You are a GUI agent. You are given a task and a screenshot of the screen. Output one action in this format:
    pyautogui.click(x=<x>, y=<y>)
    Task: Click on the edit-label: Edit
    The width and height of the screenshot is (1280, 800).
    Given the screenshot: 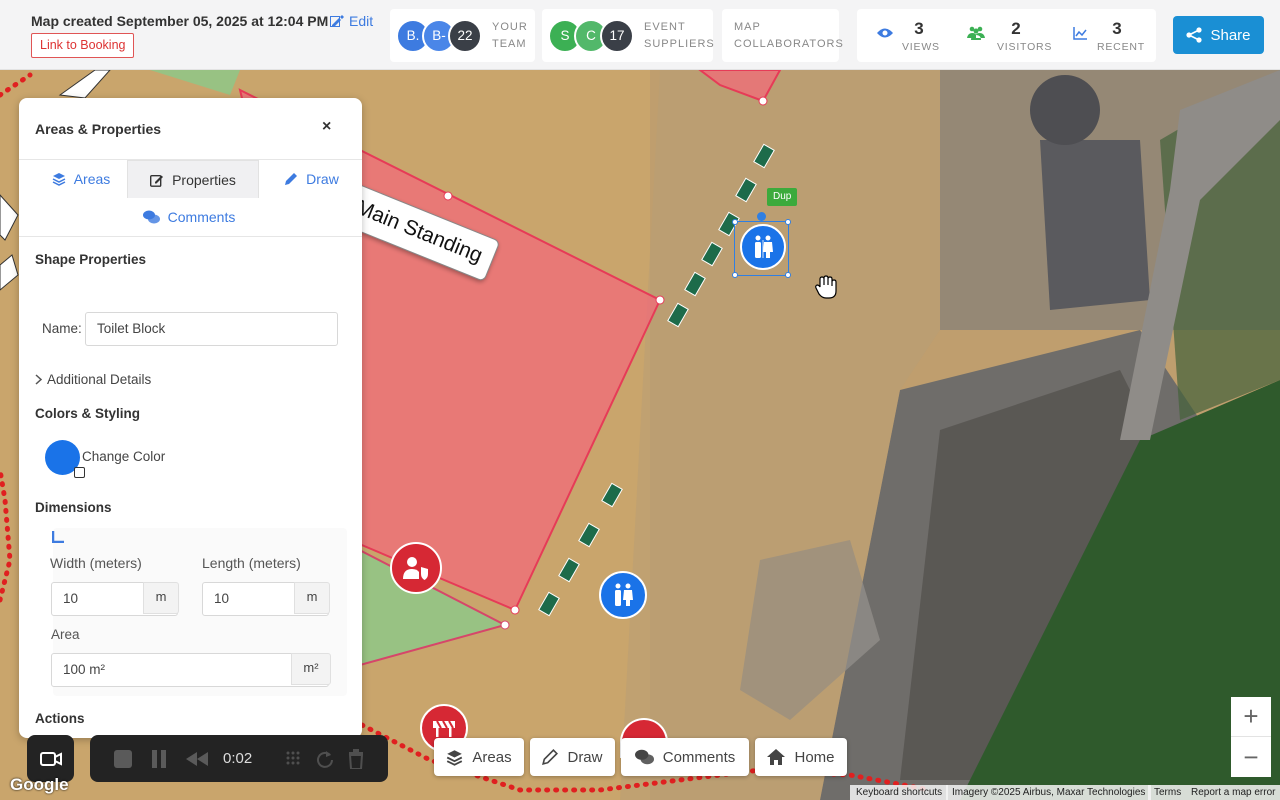 What is the action you would take?
    pyautogui.click(x=361, y=21)
    